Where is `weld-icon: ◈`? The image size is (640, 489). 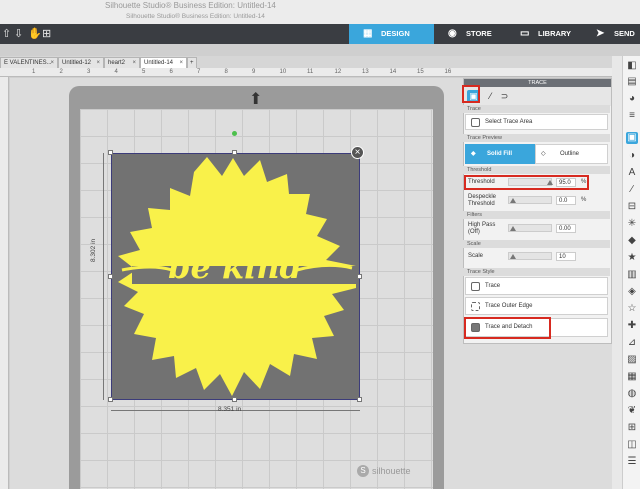 weld-icon: ◈ is located at coordinates (632, 292).